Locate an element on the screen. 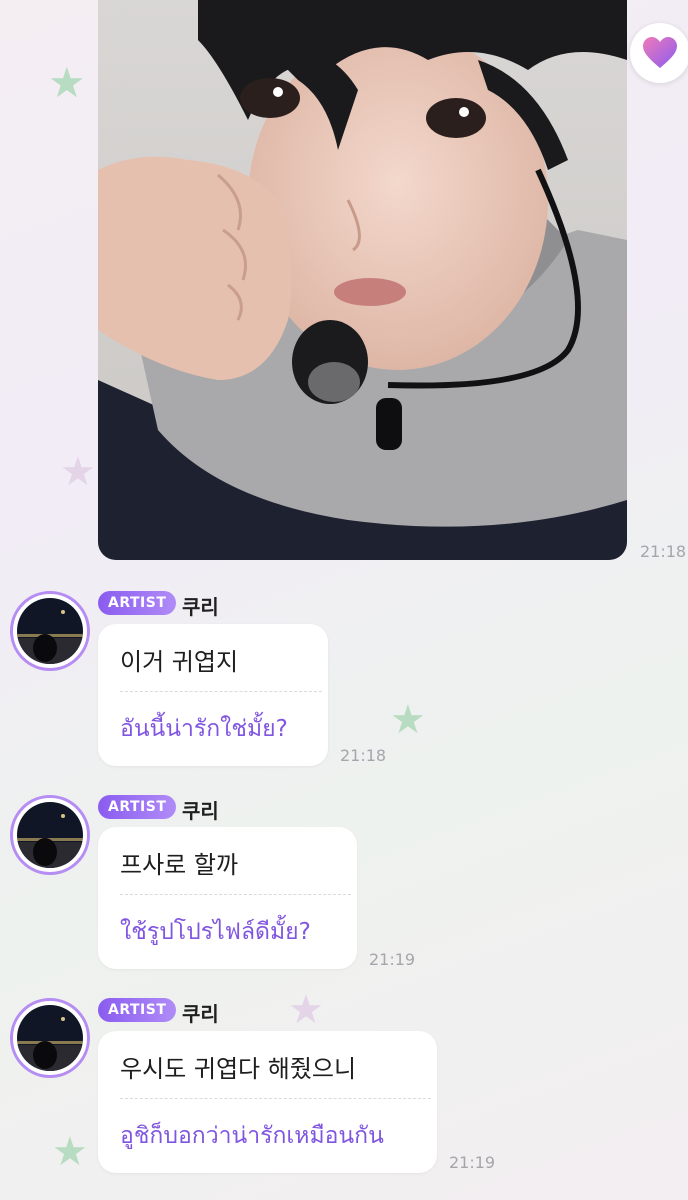 The width and height of the screenshot is (688, 1200). heart-icon is located at coordinates (660, 52).